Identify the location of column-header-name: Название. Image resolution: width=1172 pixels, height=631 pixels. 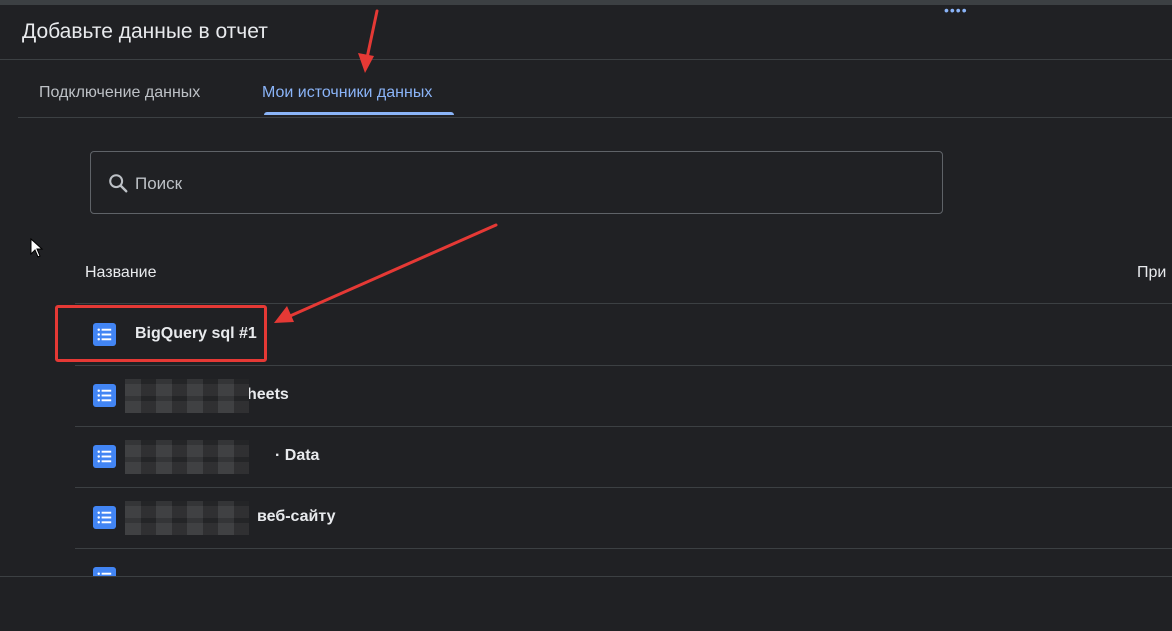
(121, 273).